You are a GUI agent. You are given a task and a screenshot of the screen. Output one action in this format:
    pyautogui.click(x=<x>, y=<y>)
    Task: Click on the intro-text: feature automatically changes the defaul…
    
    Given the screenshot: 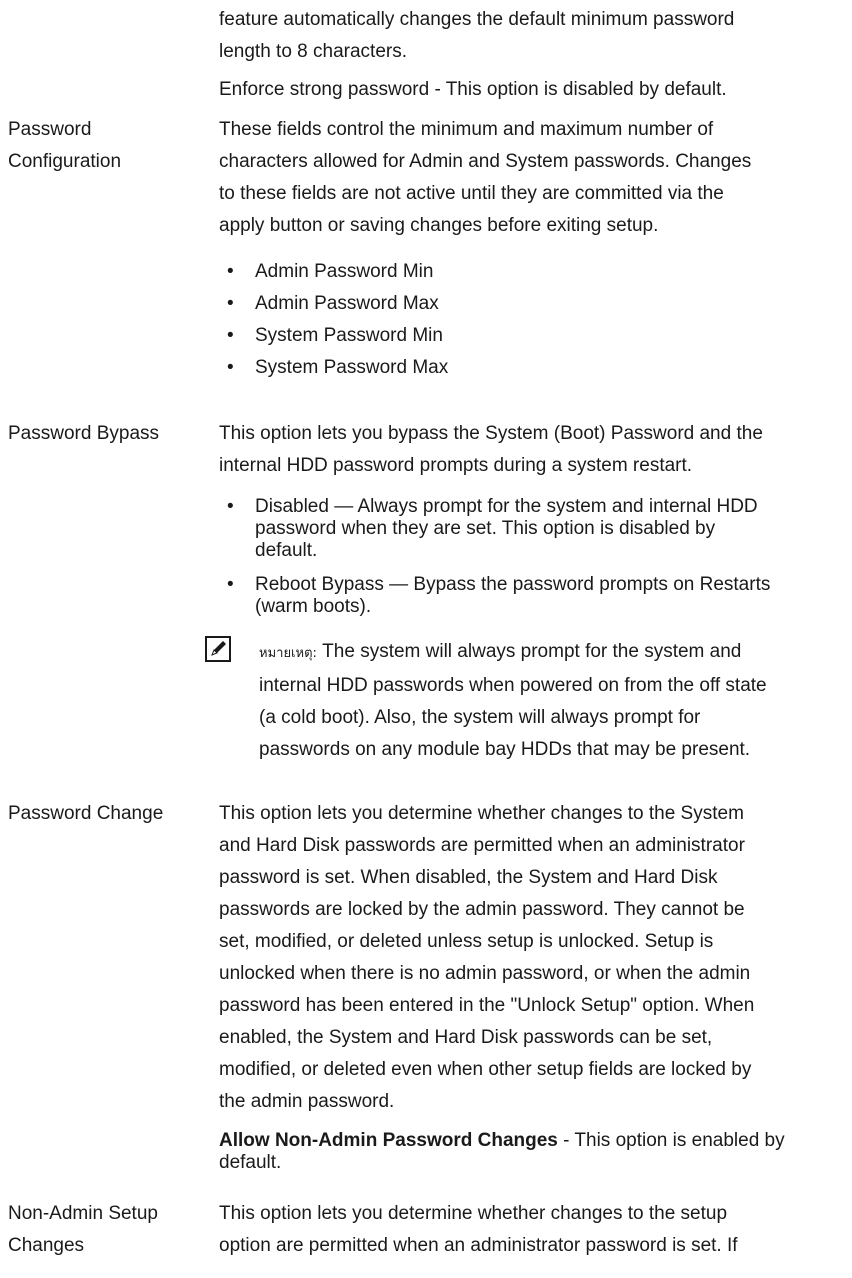 What is the action you would take?
    pyautogui.click(x=519, y=55)
    